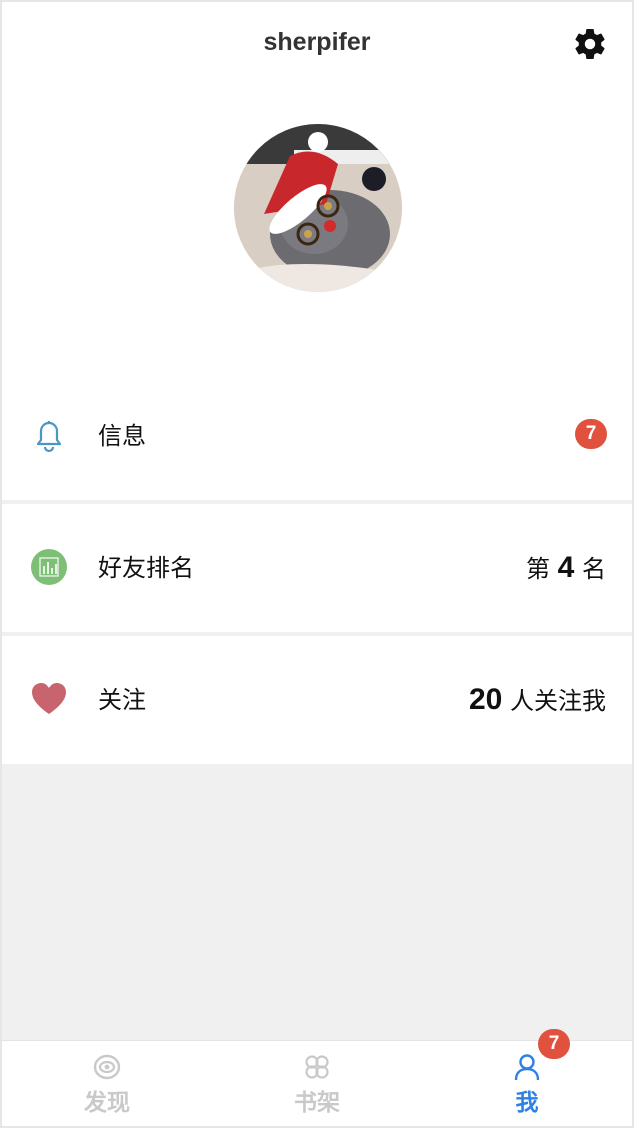 This screenshot has height=1138, width=644. Describe the element at coordinates (107, 1083) in the screenshot. I see `tab-discover: 发现` at that location.